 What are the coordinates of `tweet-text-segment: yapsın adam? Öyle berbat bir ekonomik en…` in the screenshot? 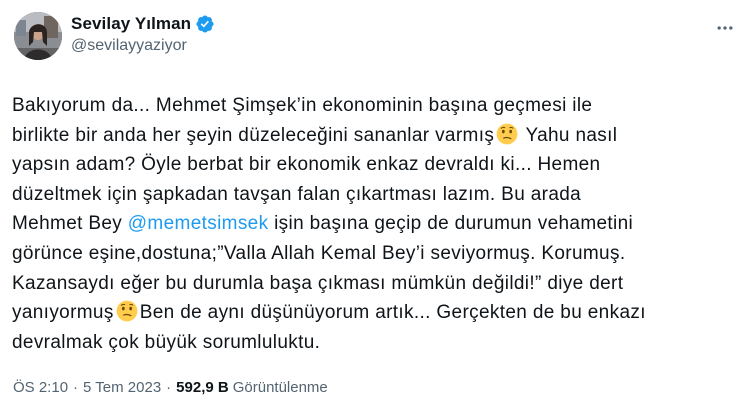 It's located at (306, 165).